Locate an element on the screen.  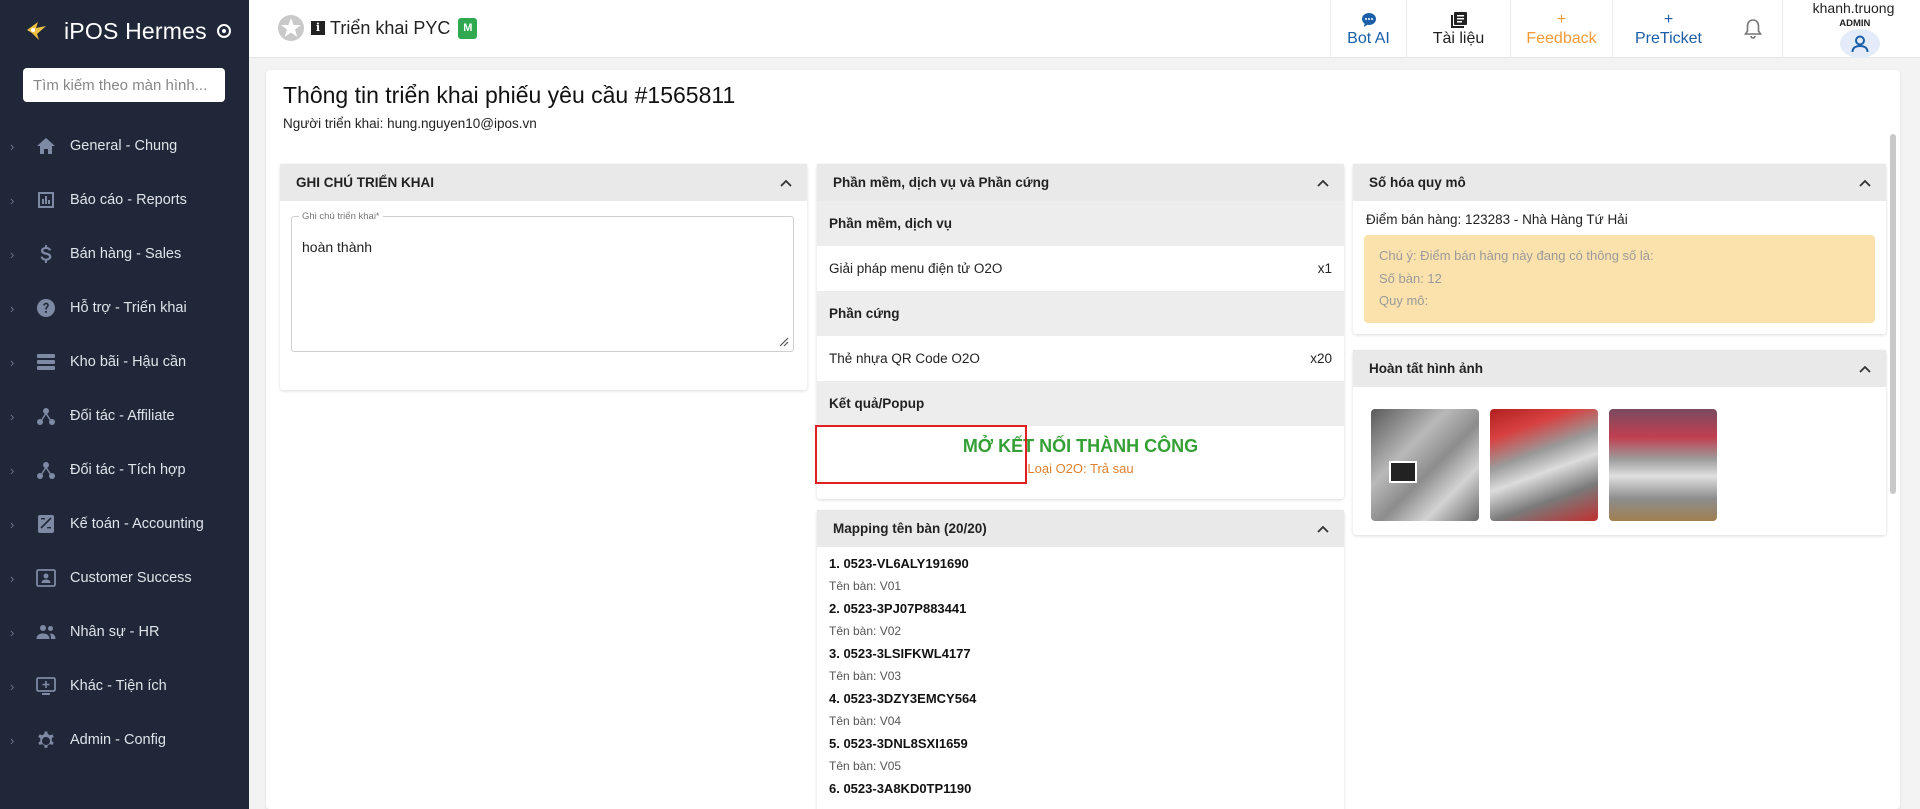
mapping-code: 4. 0523-3DZY3EMCY564 is located at coordinates (903, 698).